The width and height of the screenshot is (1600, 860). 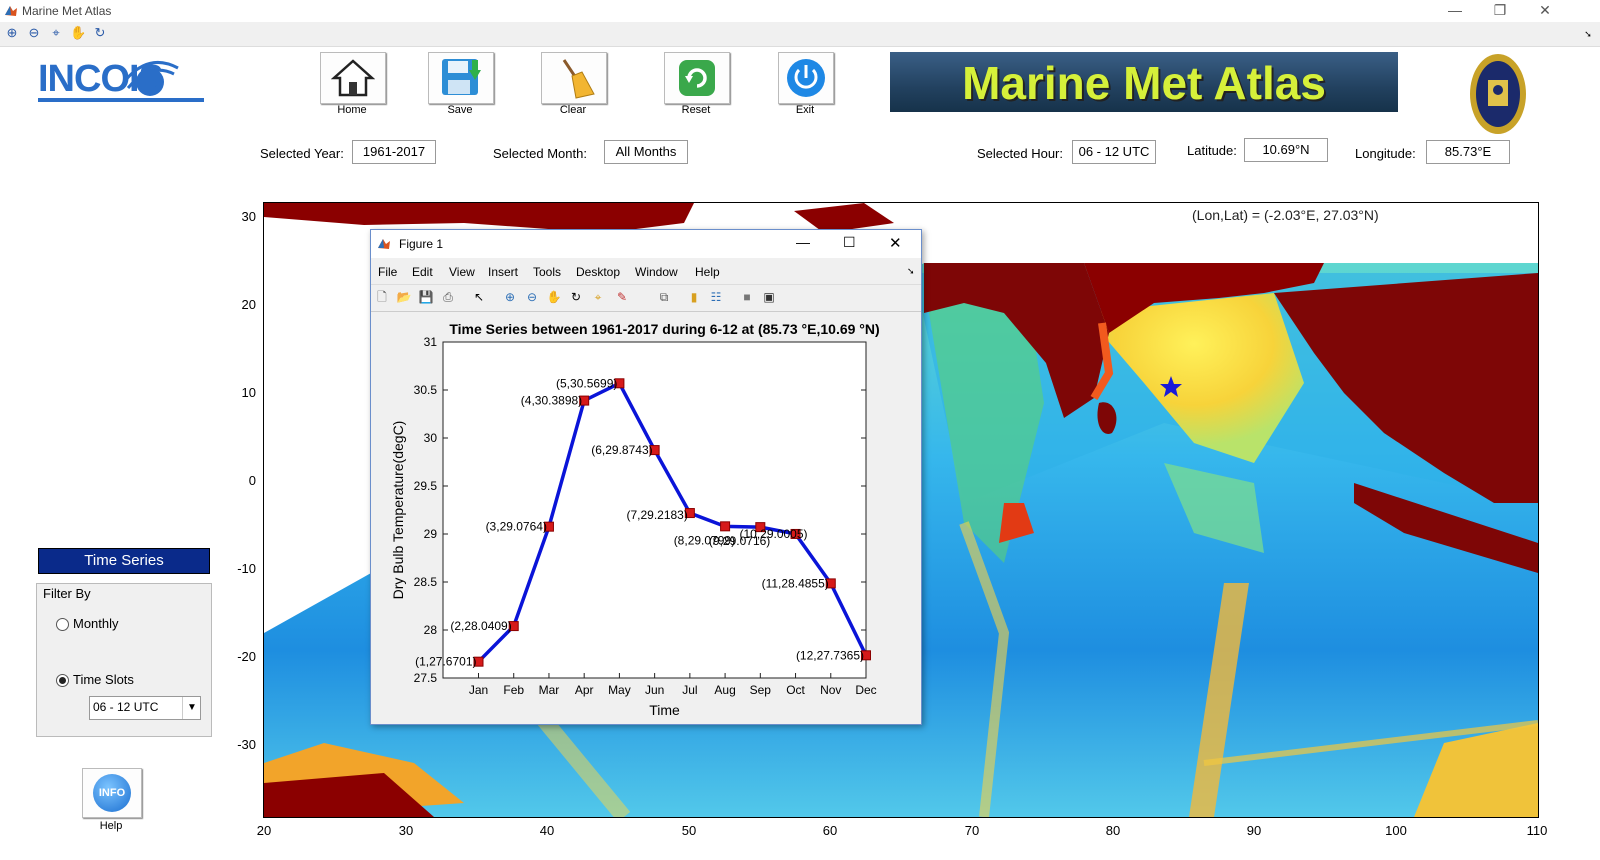 I want to click on x-tick-label: Jul, so click(x=689, y=690).